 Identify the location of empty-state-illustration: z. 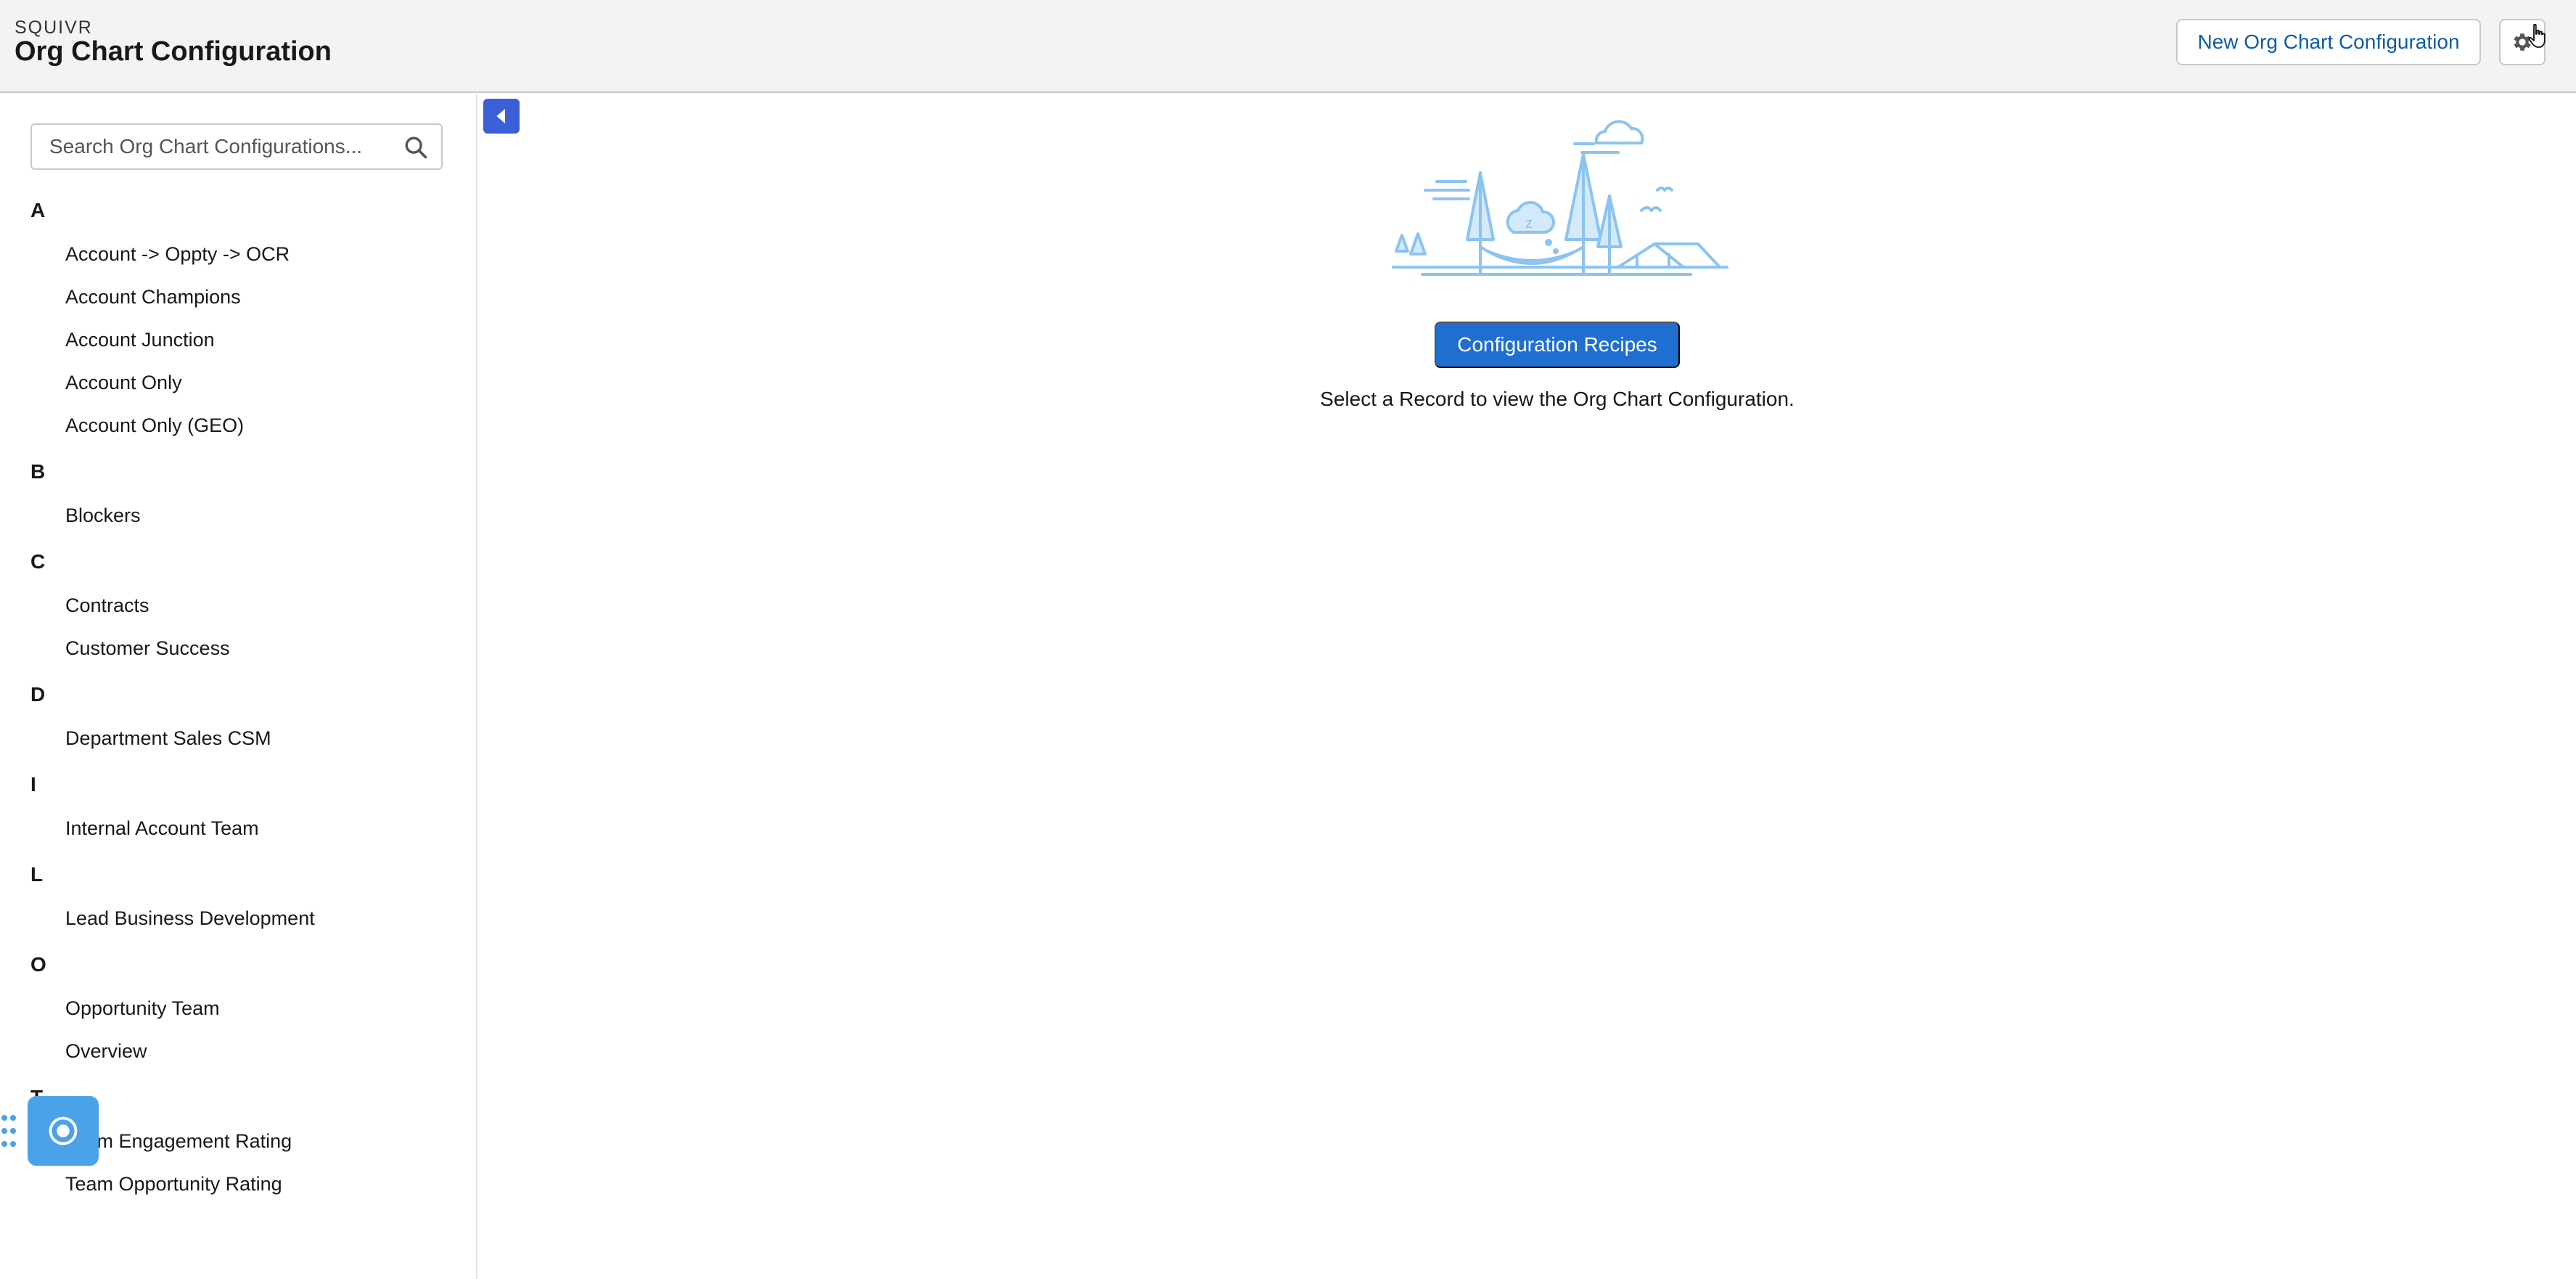
(1560, 198).